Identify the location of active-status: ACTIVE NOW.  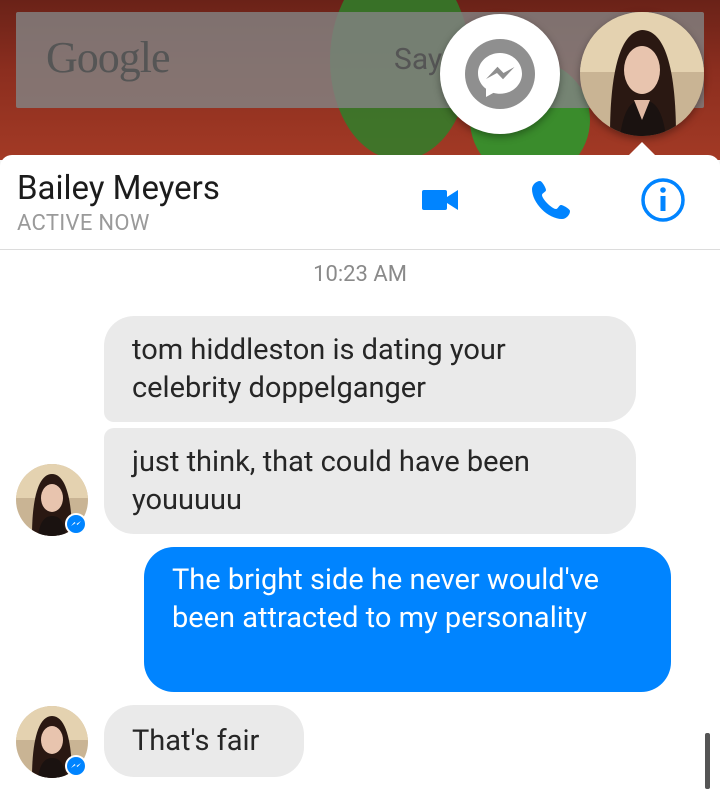
(83, 223).